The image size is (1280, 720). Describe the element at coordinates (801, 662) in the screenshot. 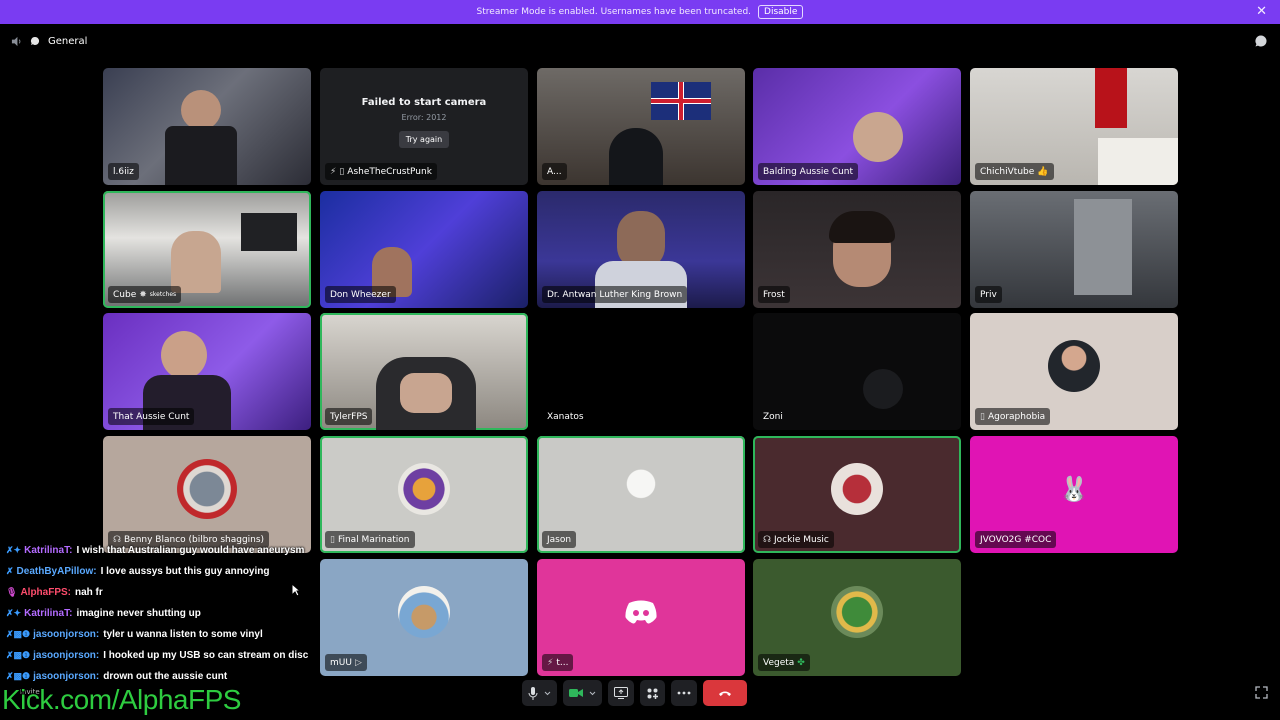

I see `clover-icon: ✤` at that location.